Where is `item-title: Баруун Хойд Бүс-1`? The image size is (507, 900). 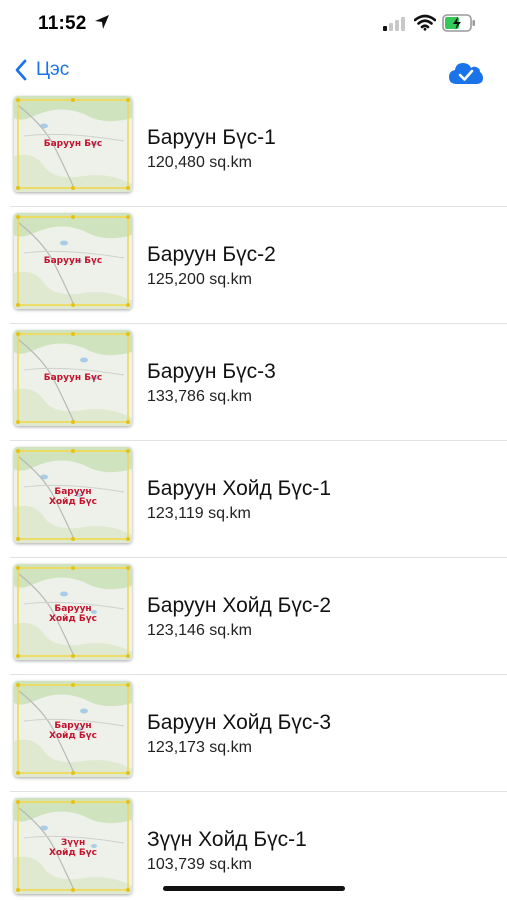
item-title: Баруун Хойд Бүс-1 is located at coordinates (239, 488).